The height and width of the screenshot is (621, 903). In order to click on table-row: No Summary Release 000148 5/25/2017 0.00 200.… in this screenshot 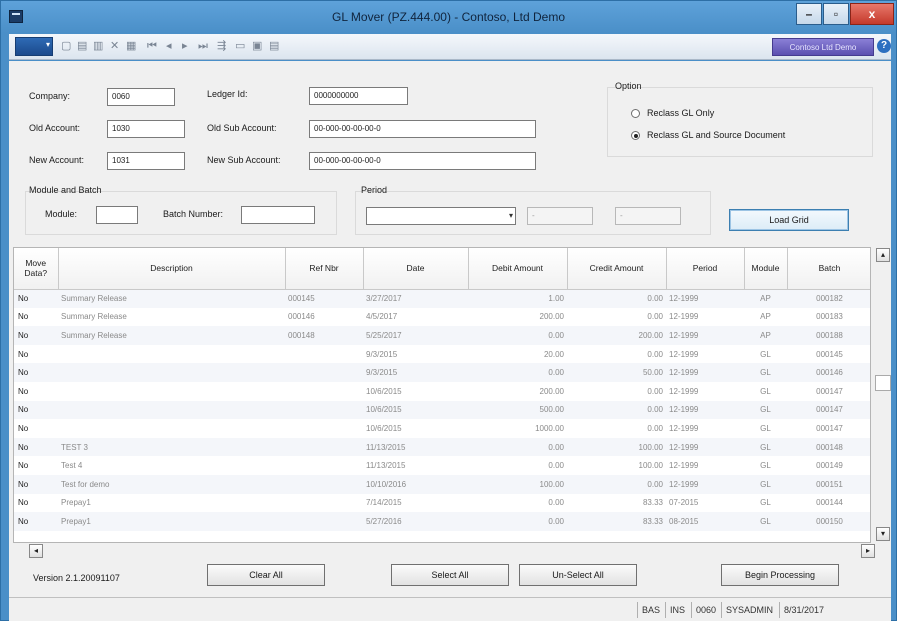, I will do `click(442, 335)`.